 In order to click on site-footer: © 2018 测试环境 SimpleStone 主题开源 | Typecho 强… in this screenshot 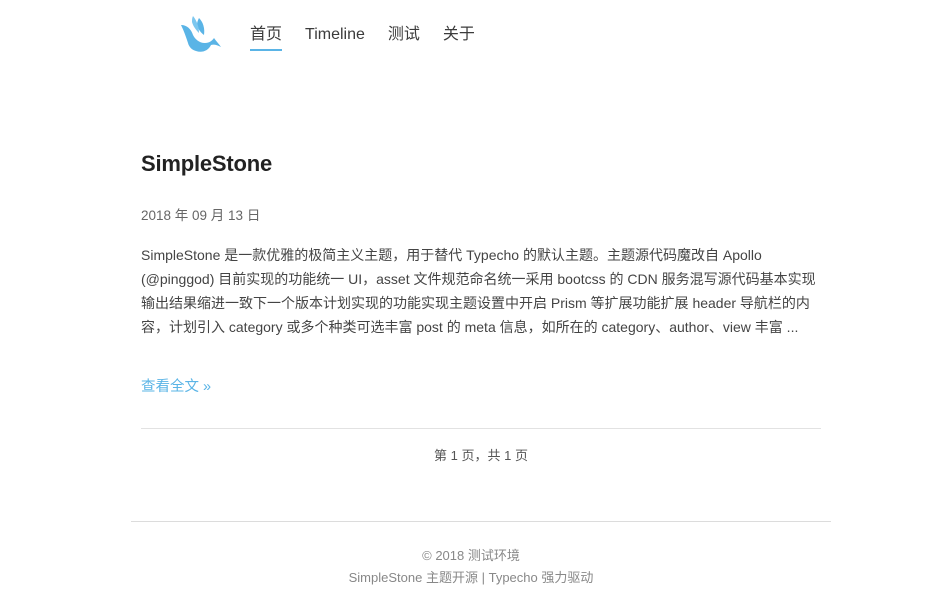, I will do `click(471, 567)`.